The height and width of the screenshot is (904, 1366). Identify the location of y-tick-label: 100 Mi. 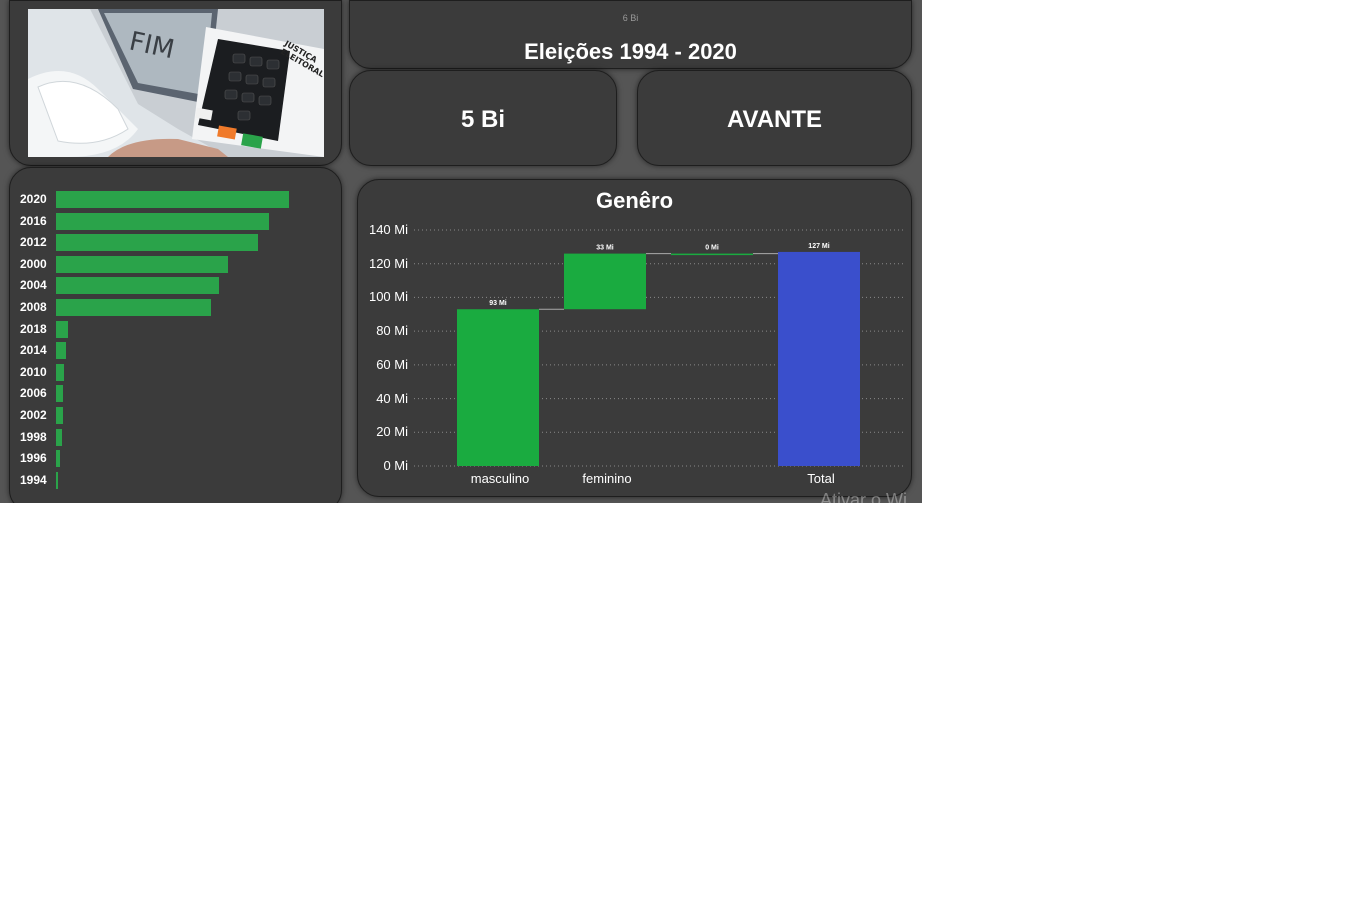
(388, 297).